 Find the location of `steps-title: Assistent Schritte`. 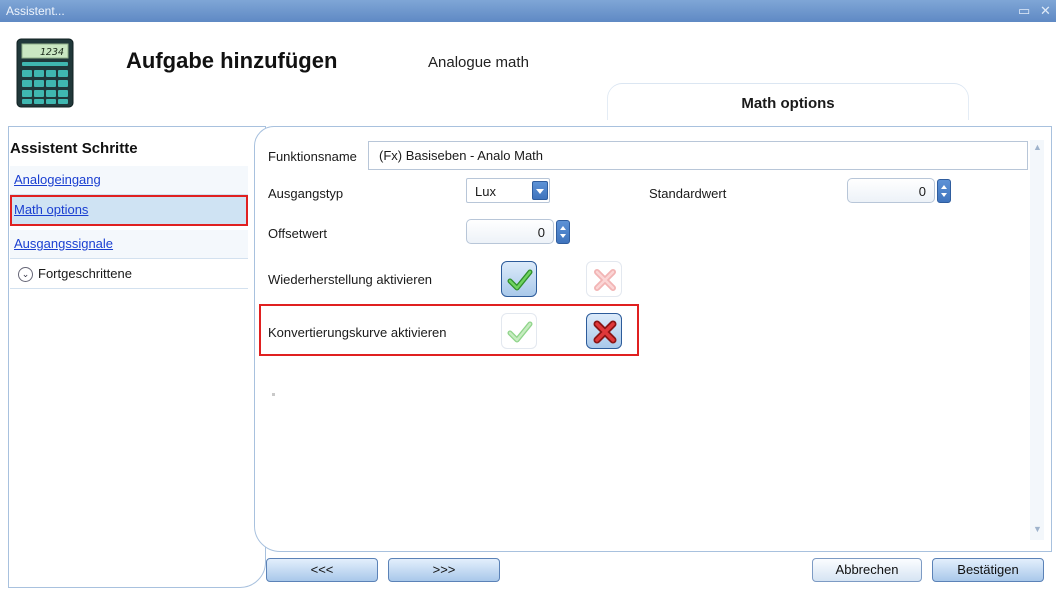

steps-title: Assistent Schritte is located at coordinates (74, 148).